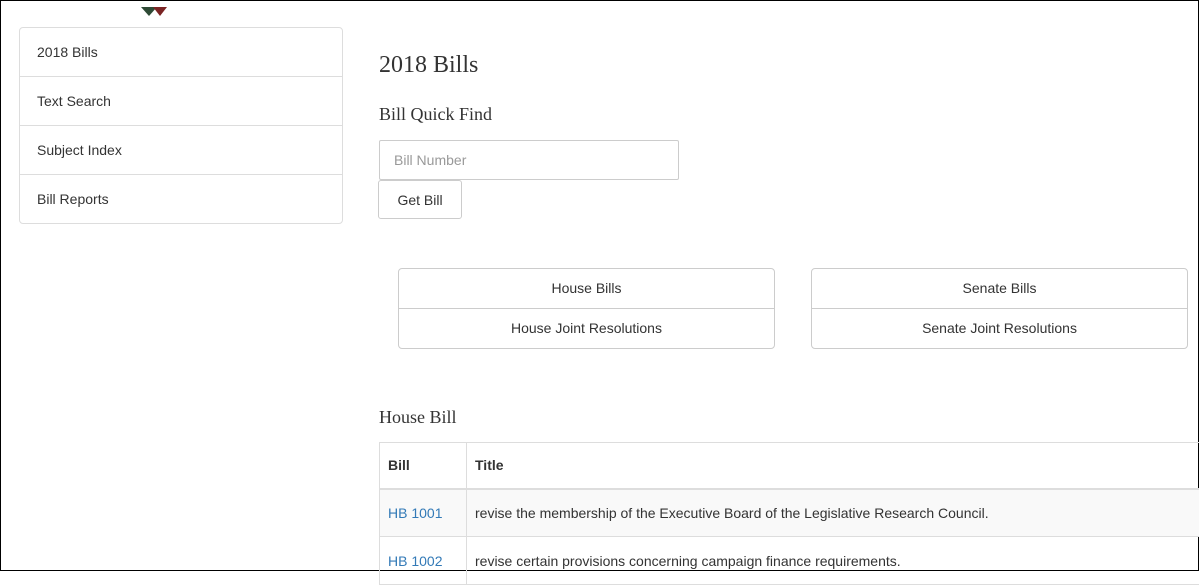  Describe the element at coordinates (435, 114) in the screenshot. I see `quick-find-title: Bill Quick Find` at that location.